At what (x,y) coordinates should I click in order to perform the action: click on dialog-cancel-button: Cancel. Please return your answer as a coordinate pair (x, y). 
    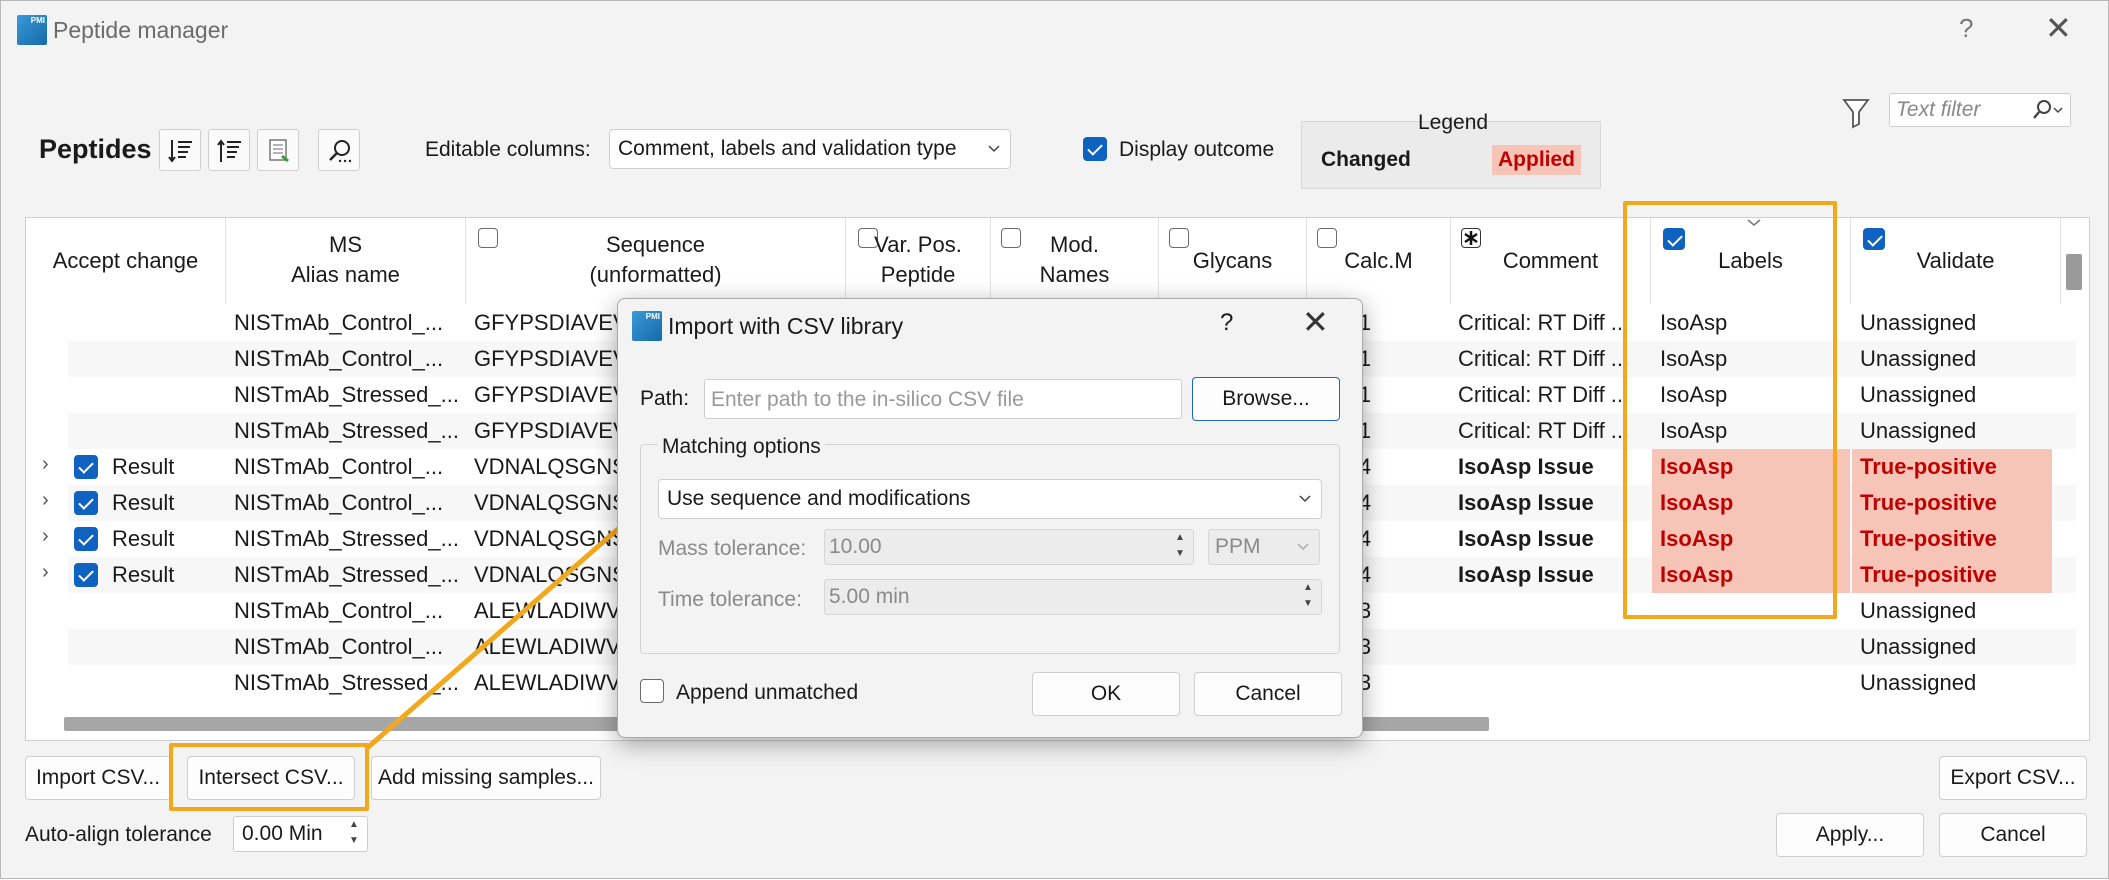
    Looking at the image, I should click on (1268, 694).